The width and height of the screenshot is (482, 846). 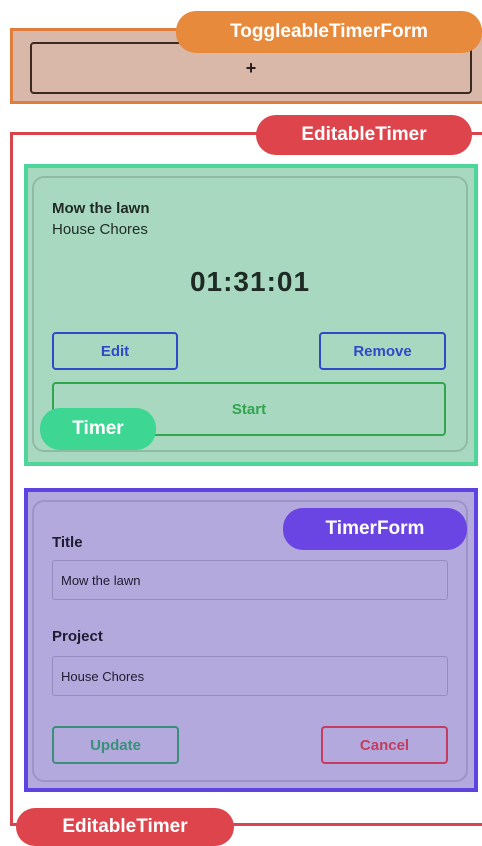 I want to click on update-button: Update, so click(x=115, y=745).